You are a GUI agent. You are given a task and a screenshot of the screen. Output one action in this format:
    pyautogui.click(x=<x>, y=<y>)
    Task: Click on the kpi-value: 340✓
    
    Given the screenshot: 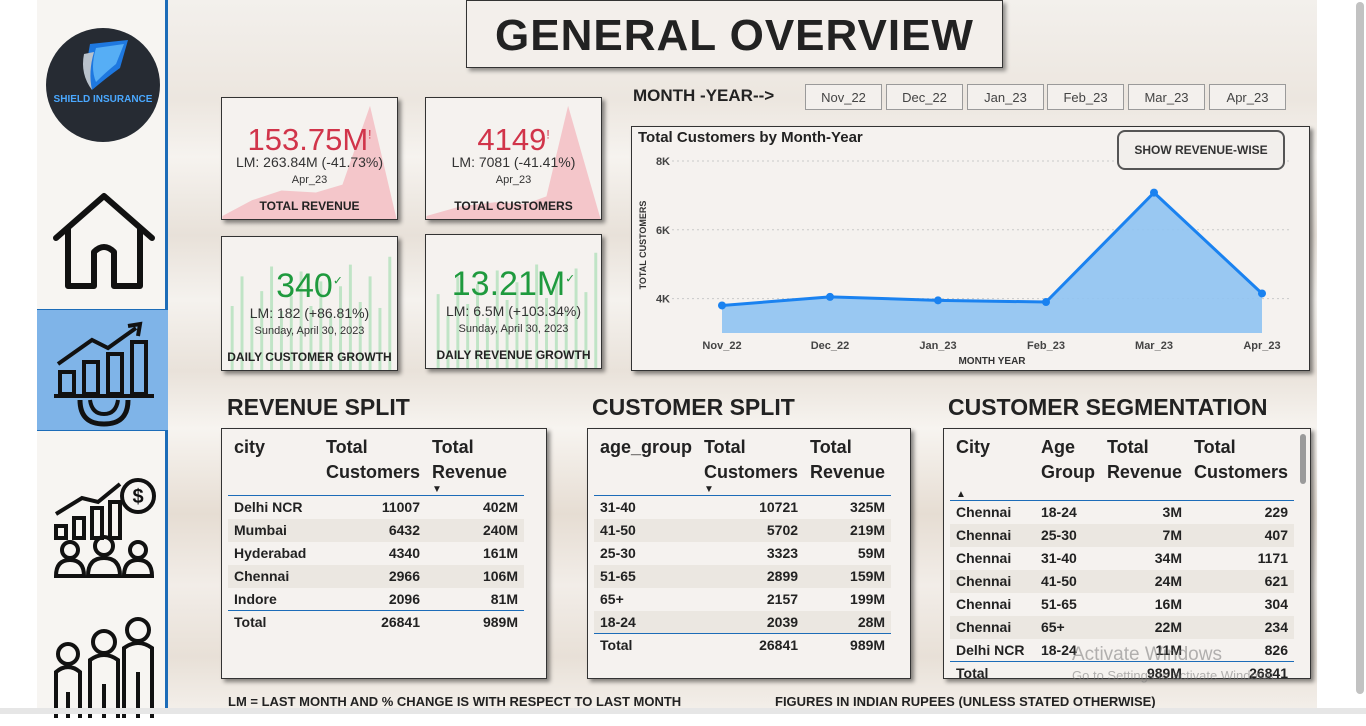 What is the action you would take?
    pyautogui.click(x=309, y=286)
    